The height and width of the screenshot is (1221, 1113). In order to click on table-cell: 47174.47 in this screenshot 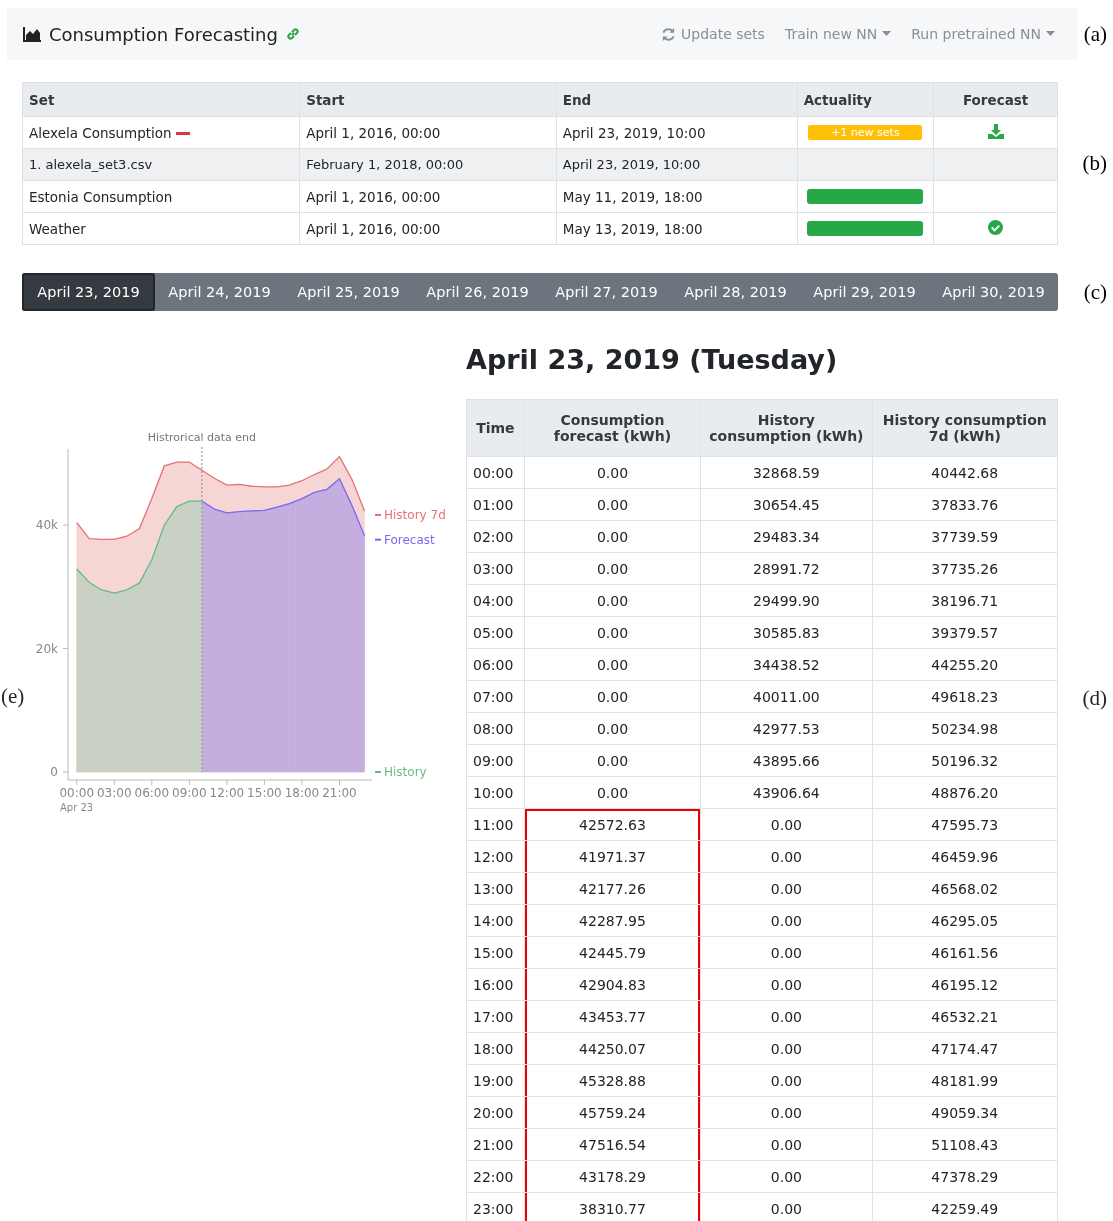, I will do `click(965, 1048)`.